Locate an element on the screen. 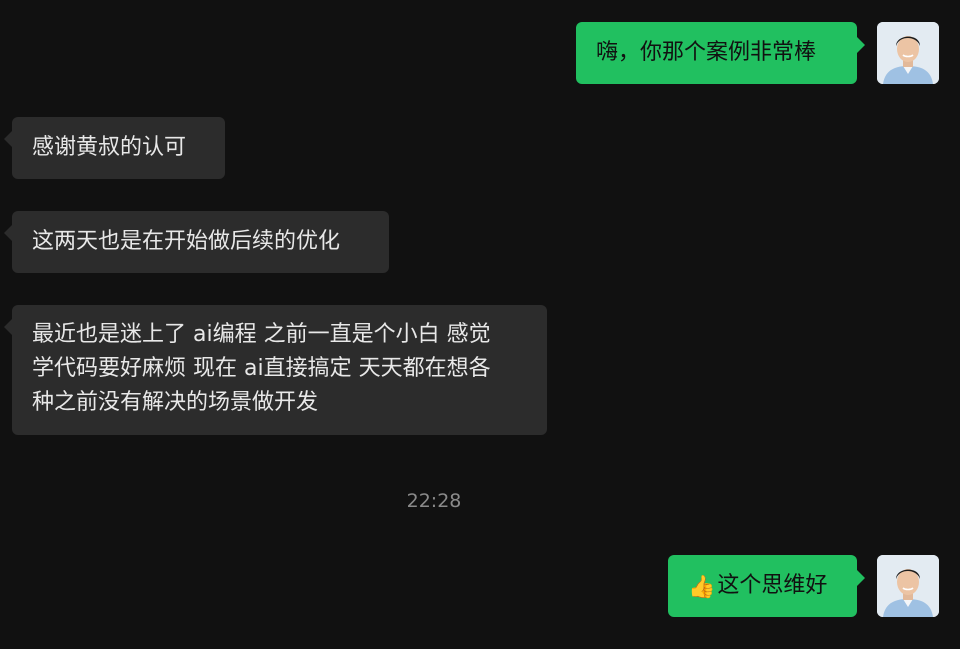 The width and height of the screenshot is (960, 649). message-timestamp: 22:28 is located at coordinates (434, 501).